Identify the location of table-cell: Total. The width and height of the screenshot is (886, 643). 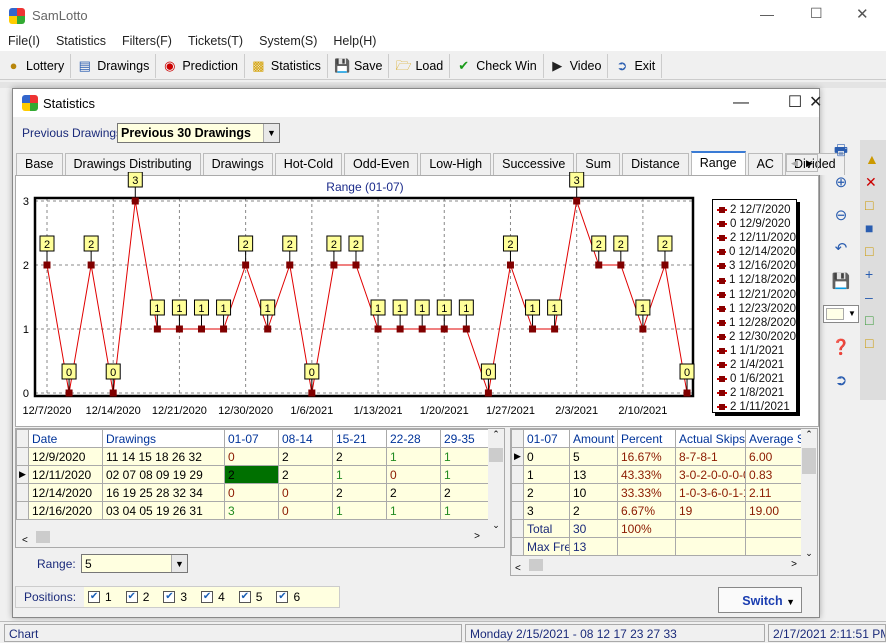
(546, 528).